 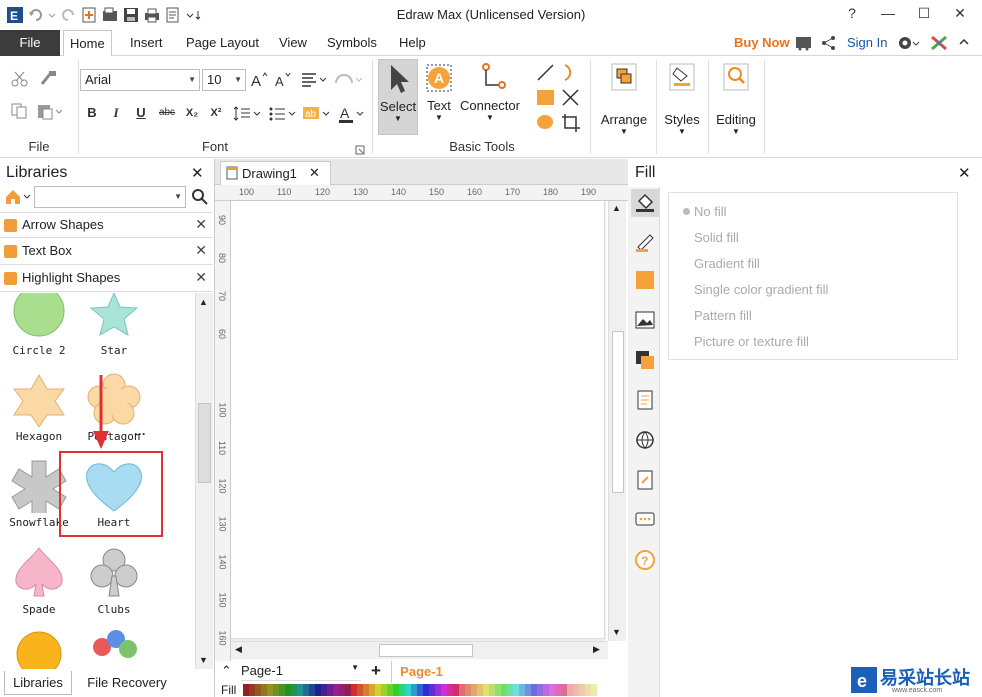 I want to click on globe-icon, so click(x=645, y=441).